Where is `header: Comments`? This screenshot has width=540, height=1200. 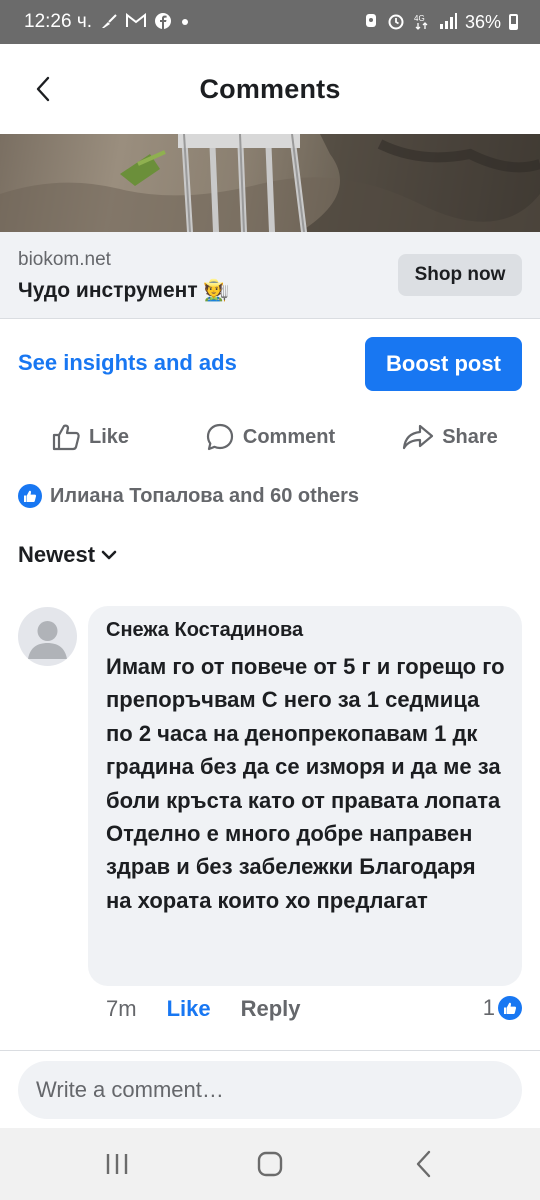
header: Comments is located at coordinates (270, 89).